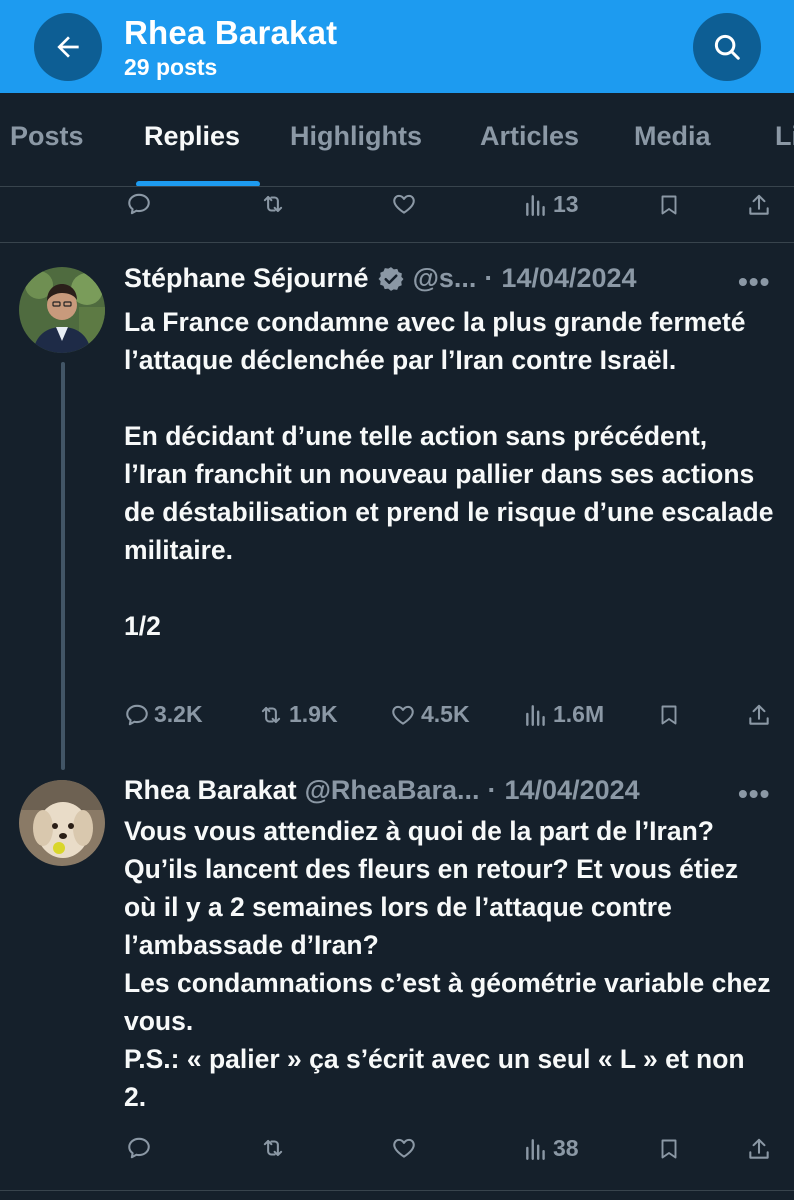 This screenshot has height=1200, width=794. Describe the element at coordinates (246, 278) in the screenshot. I see `tweet1-author-name: Stéphane Séjourné` at that location.